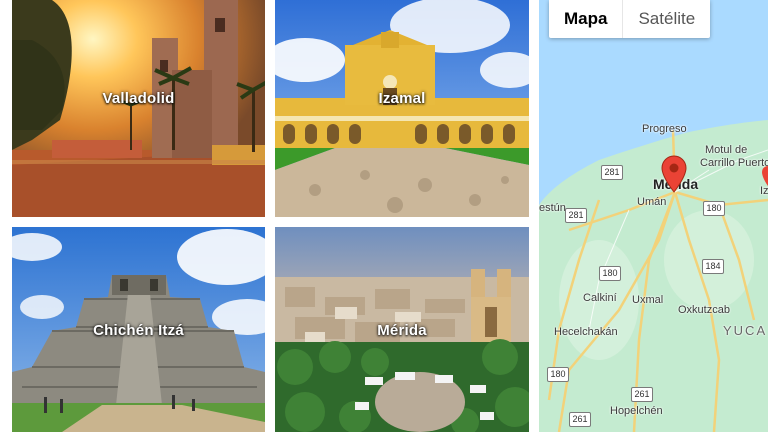  What do you see at coordinates (726, 150) in the screenshot?
I see `map-label-motul: Motul de` at bounding box center [726, 150].